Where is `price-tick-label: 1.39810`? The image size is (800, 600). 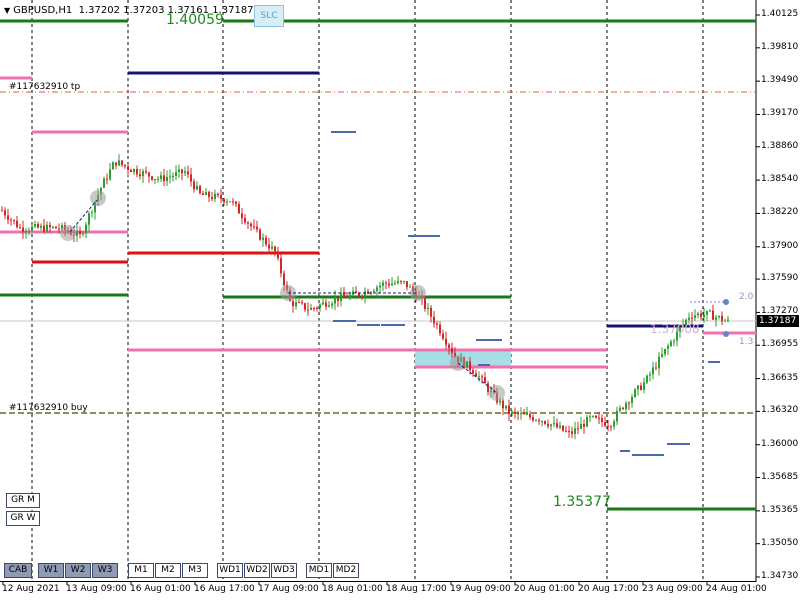 price-tick-label: 1.39810 is located at coordinates (780, 46).